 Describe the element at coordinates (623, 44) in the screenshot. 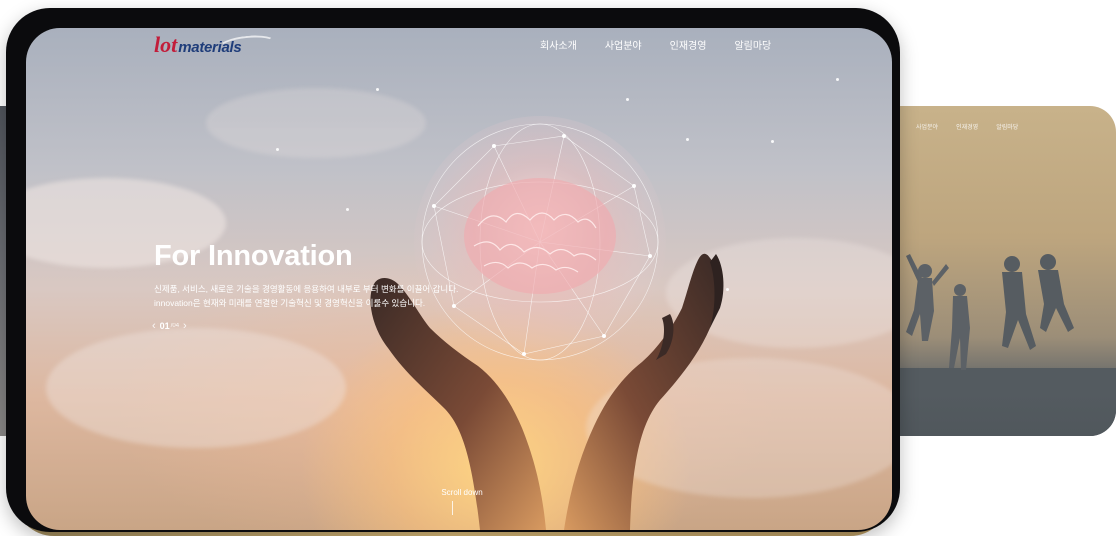

I see `nav-item-business: 사업분야` at that location.